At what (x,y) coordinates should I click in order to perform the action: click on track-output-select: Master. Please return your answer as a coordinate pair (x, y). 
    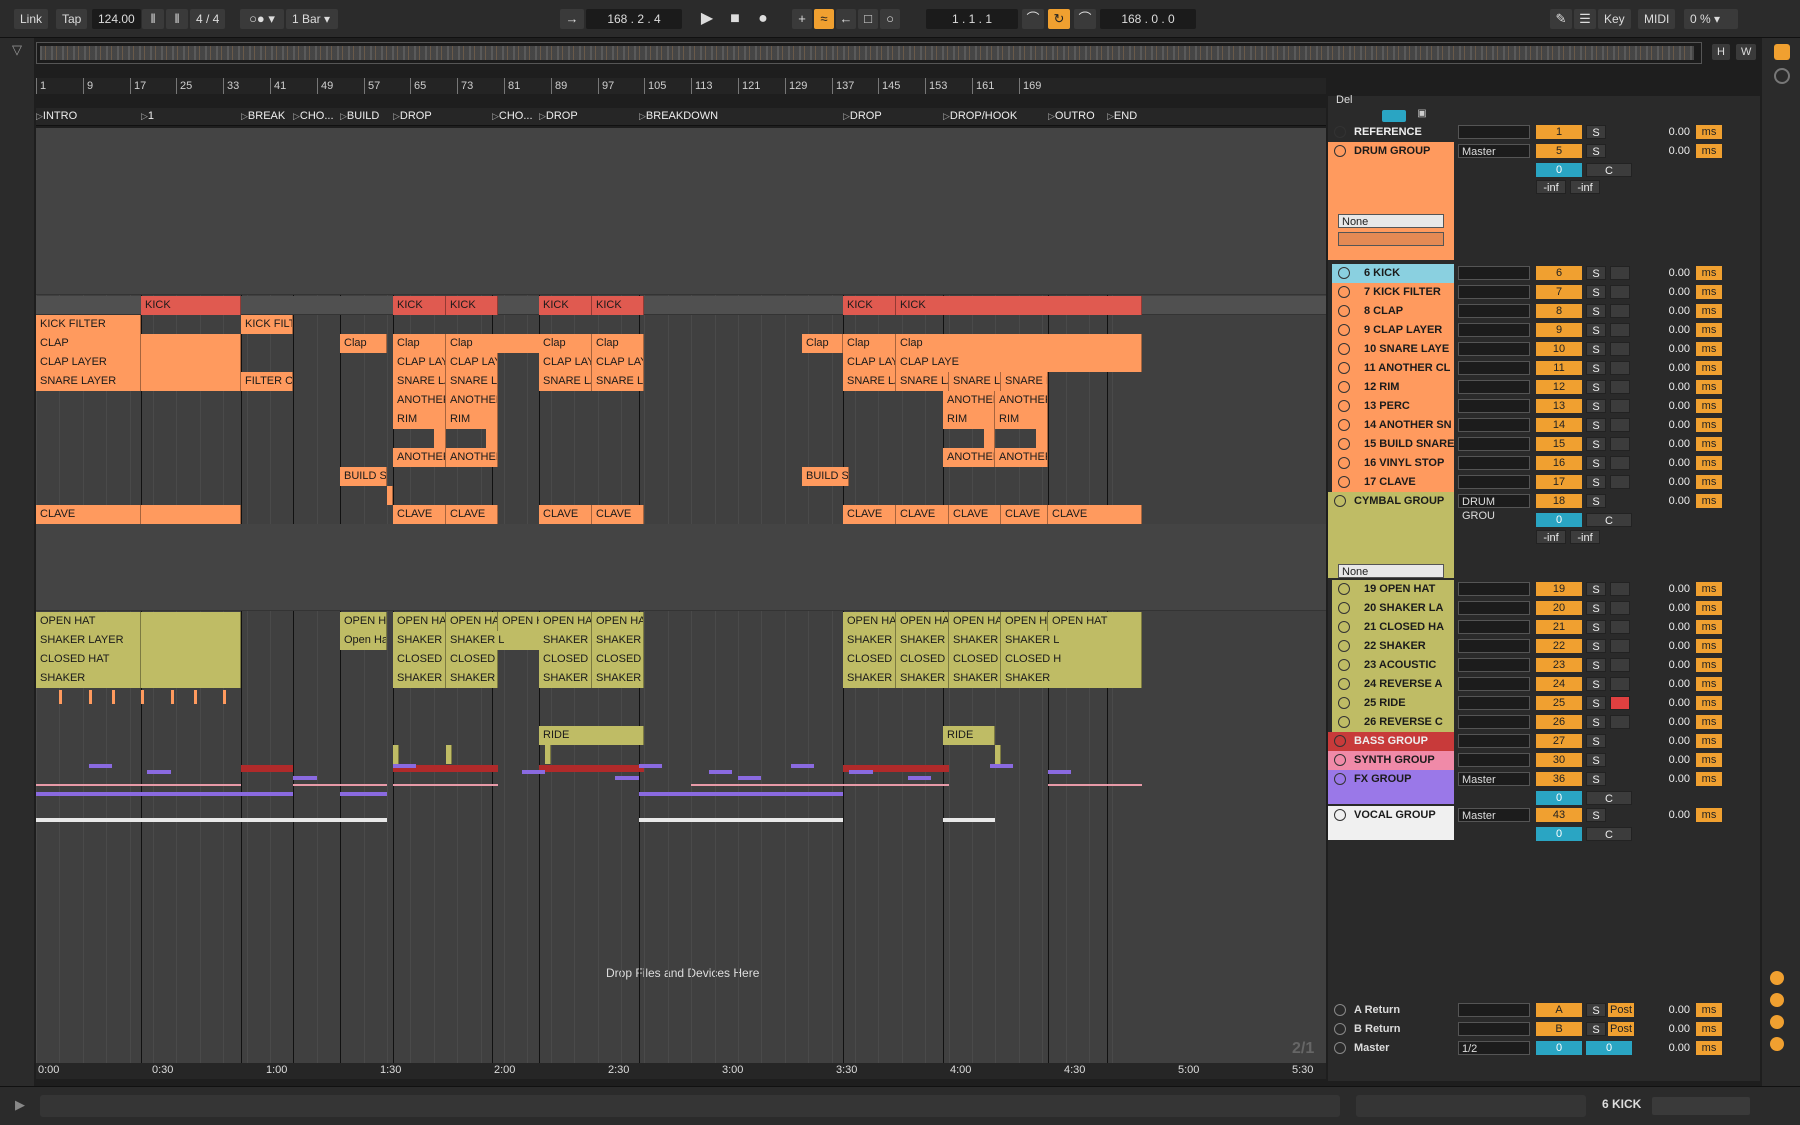
    Looking at the image, I should click on (1494, 779).